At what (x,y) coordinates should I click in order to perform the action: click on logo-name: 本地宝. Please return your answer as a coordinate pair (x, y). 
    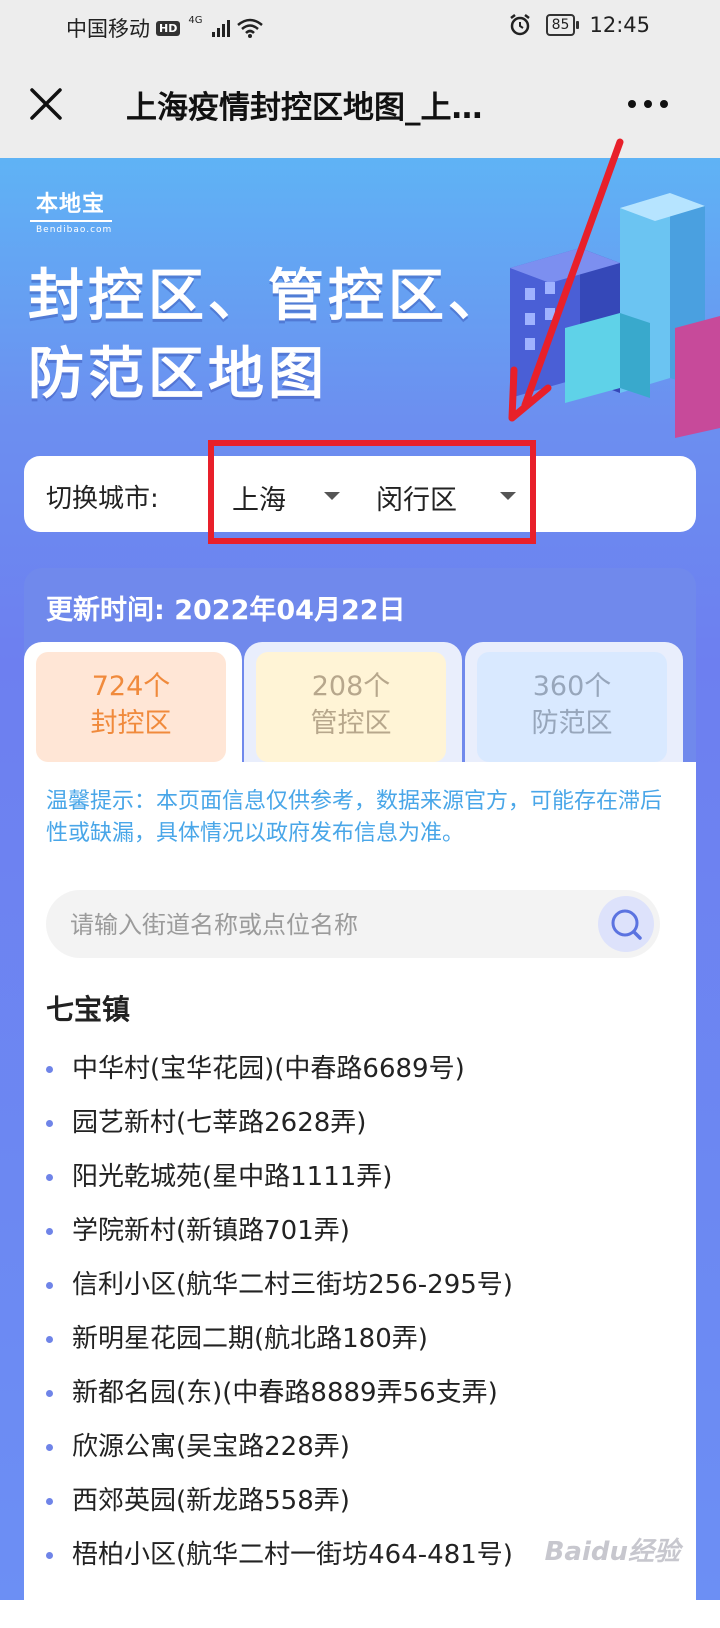
    Looking at the image, I should click on (71, 204).